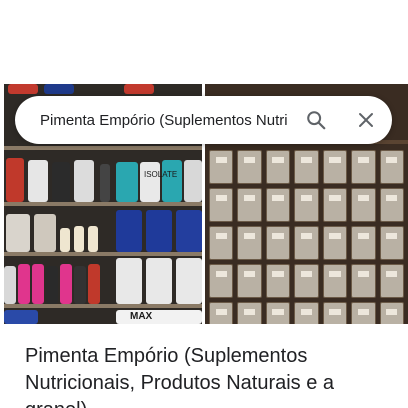 The width and height of the screenshot is (408, 408). I want to click on max-label: MAX, so click(141, 316).